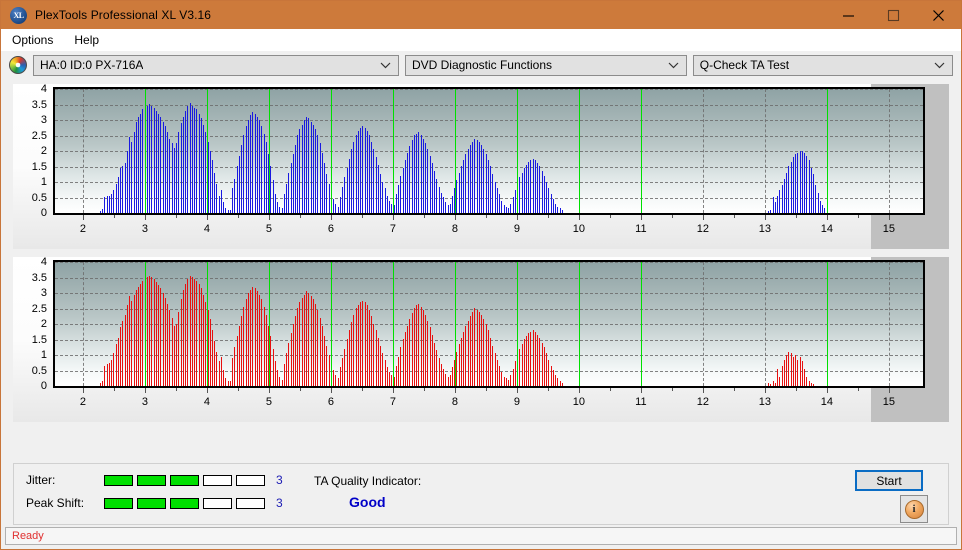 Image resolution: width=962 pixels, height=550 pixels. Describe the element at coordinates (43, 182) in the screenshot. I see `y-axis-tick-label: 1` at that location.